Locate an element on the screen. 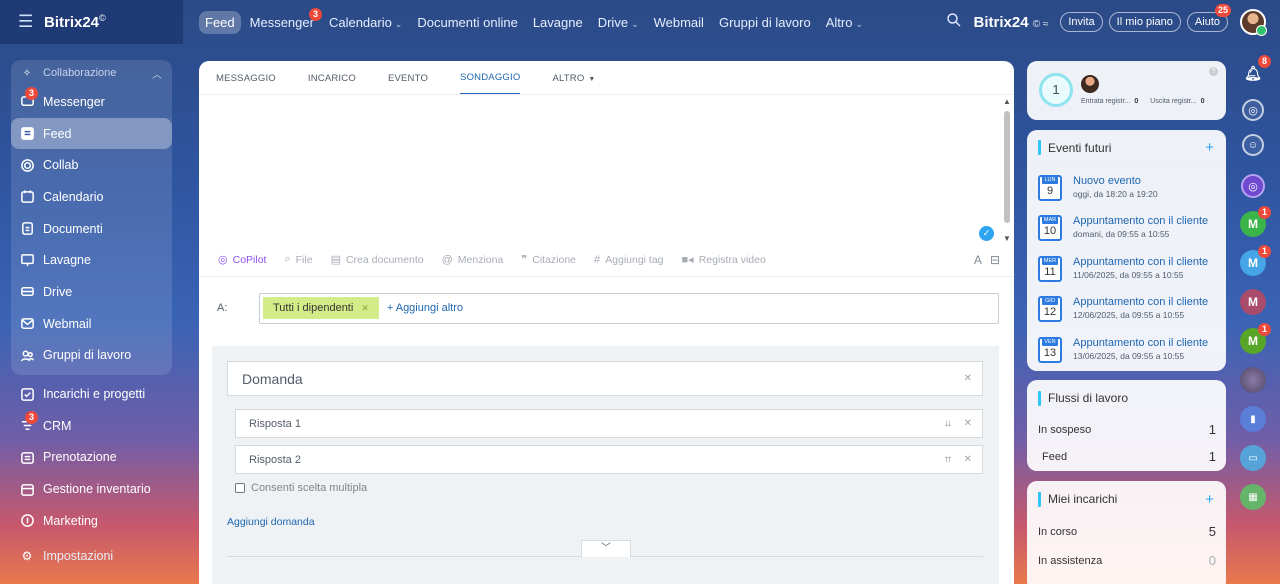  group-avatar is located at coordinates (1253, 380).